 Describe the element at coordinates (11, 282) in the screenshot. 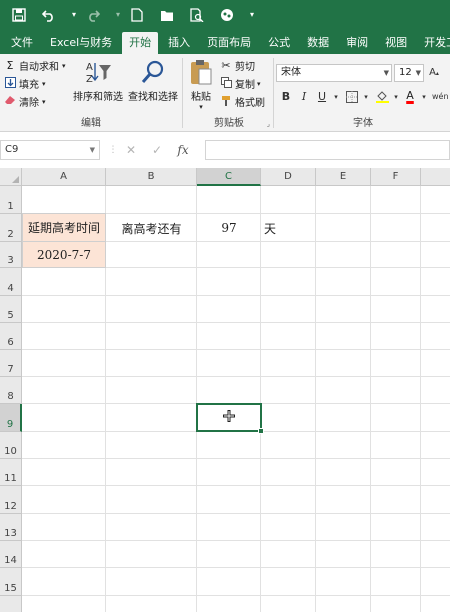

I see `row-header-4: 4` at that location.